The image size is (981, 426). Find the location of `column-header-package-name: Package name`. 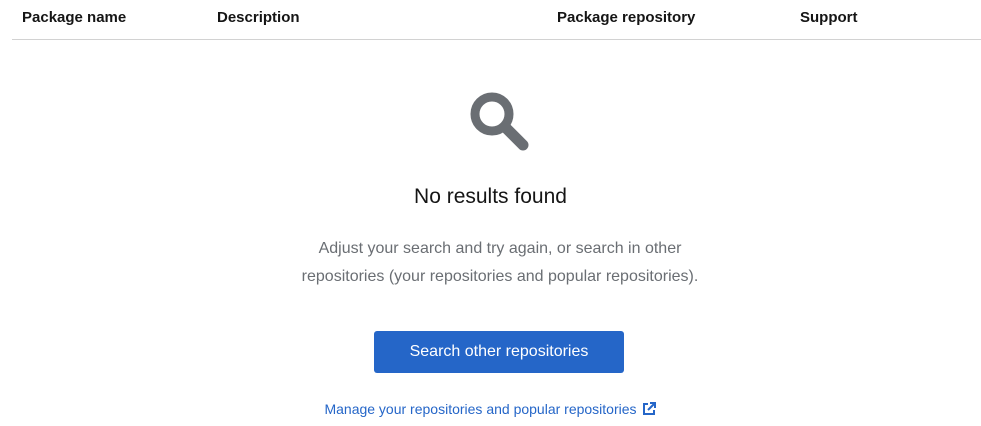

column-header-package-name: Package name is located at coordinates (74, 17).